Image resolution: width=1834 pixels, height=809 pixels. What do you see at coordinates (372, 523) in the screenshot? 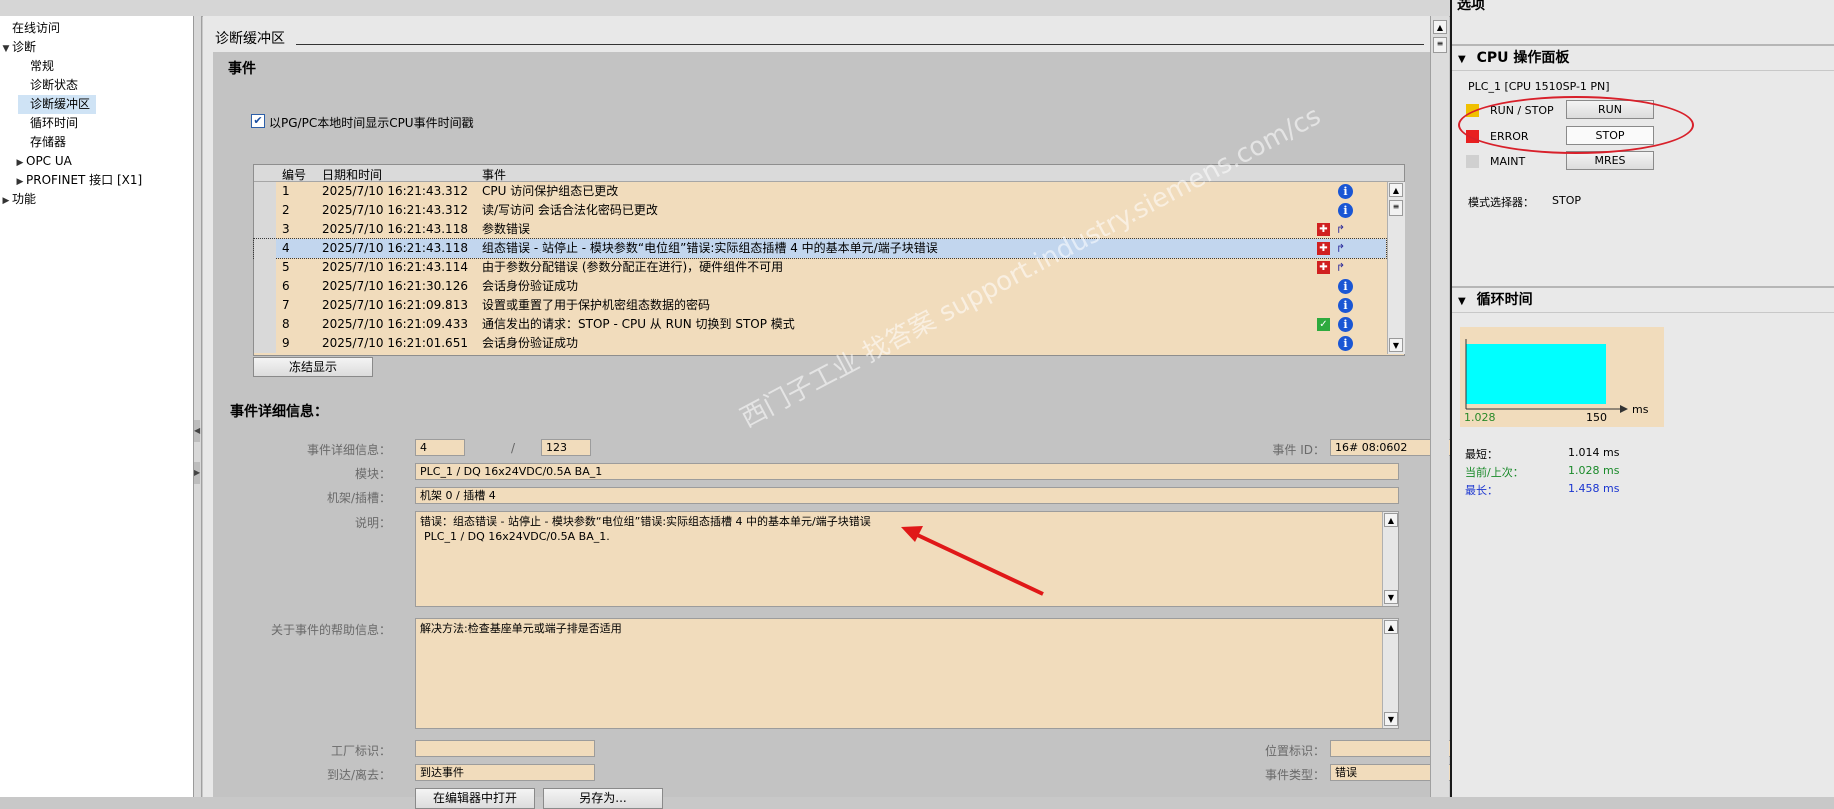
I see `description-label: 说明：` at bounding box center [372, 523].